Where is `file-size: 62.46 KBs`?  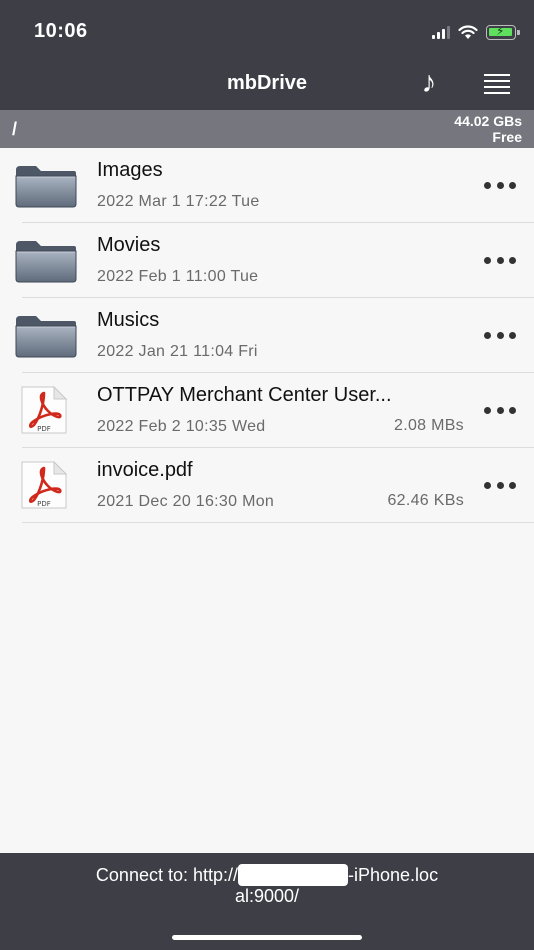
file-size: 62.46 KBs is located at coordinates (425, 500).